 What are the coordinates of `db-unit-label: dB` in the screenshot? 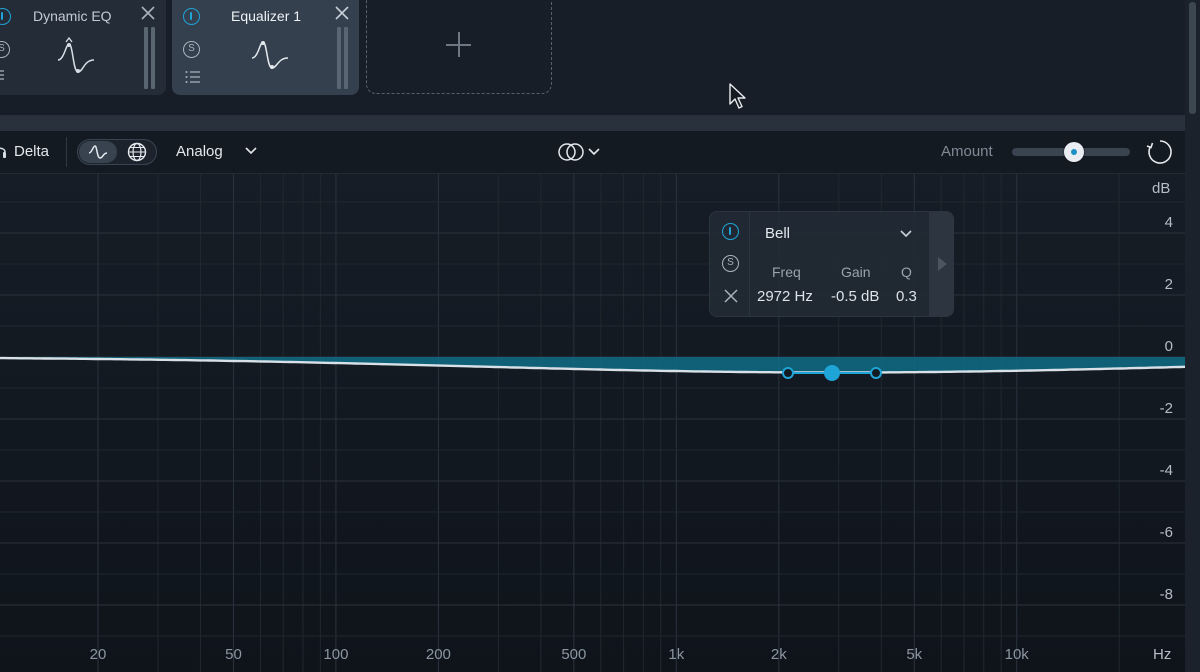 It's located at (1161, 188).